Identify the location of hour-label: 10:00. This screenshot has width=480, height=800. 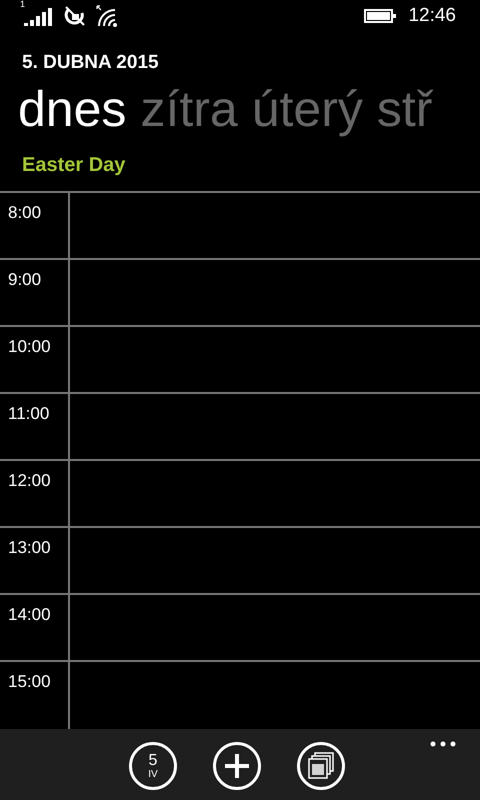
(35, 359).